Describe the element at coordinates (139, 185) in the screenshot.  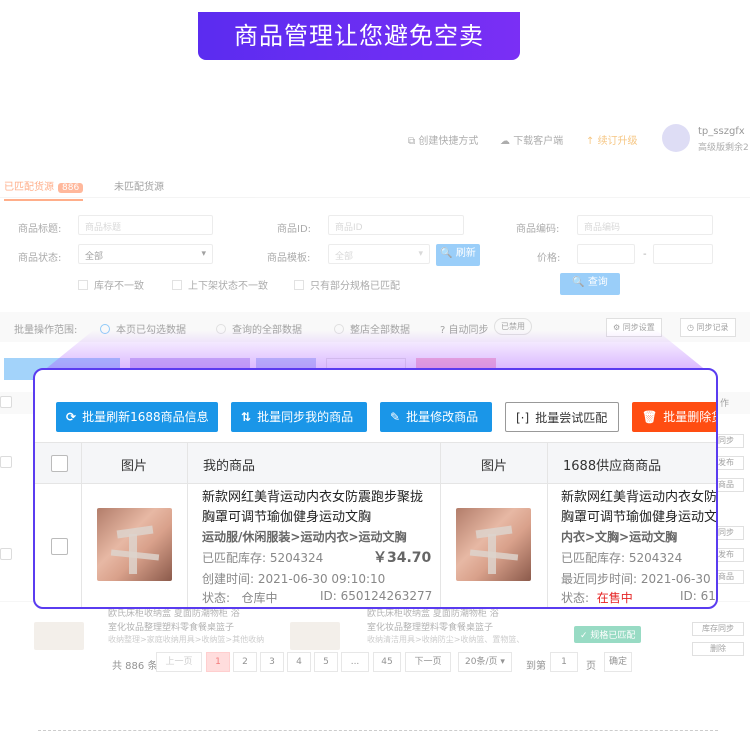
I see `tab-unmatched: 未匹配货源` at that location.